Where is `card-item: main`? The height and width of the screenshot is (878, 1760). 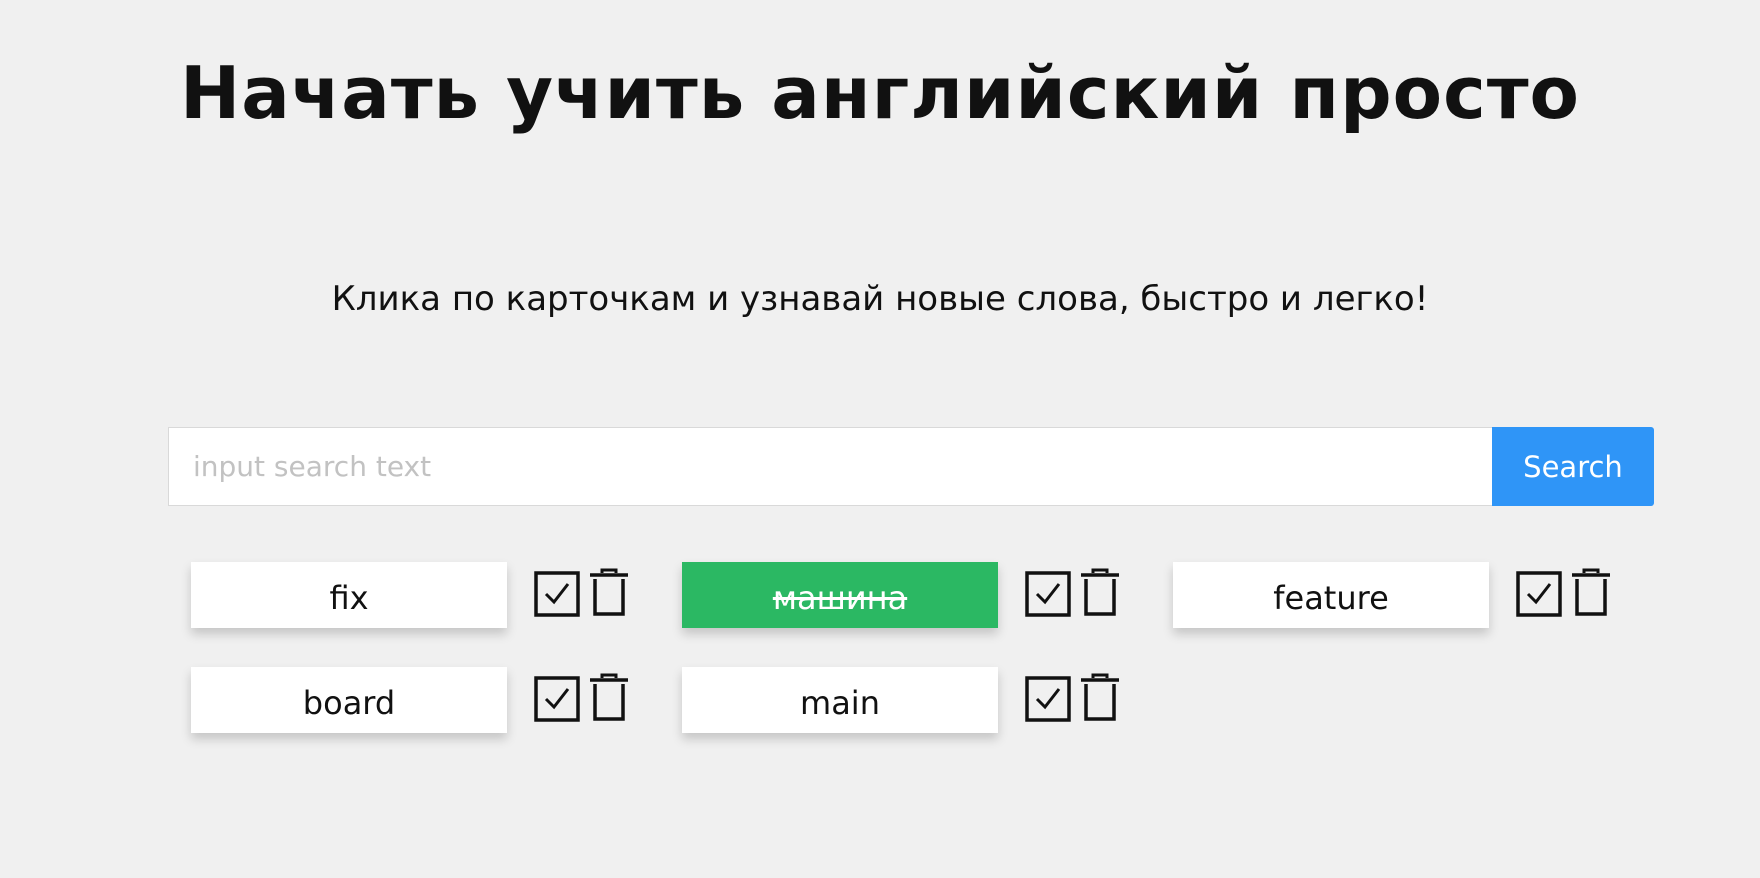 card-item: main is located at coordinates (912, 700).